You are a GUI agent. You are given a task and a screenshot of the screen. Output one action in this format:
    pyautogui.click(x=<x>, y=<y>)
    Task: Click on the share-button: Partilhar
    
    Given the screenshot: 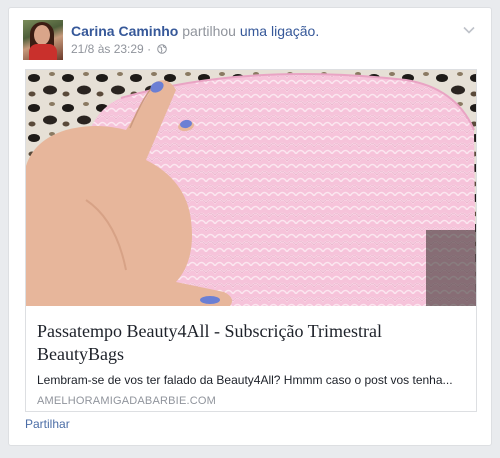 What is the action you would take?
    pyautogui.click(x=47, y=424)
    